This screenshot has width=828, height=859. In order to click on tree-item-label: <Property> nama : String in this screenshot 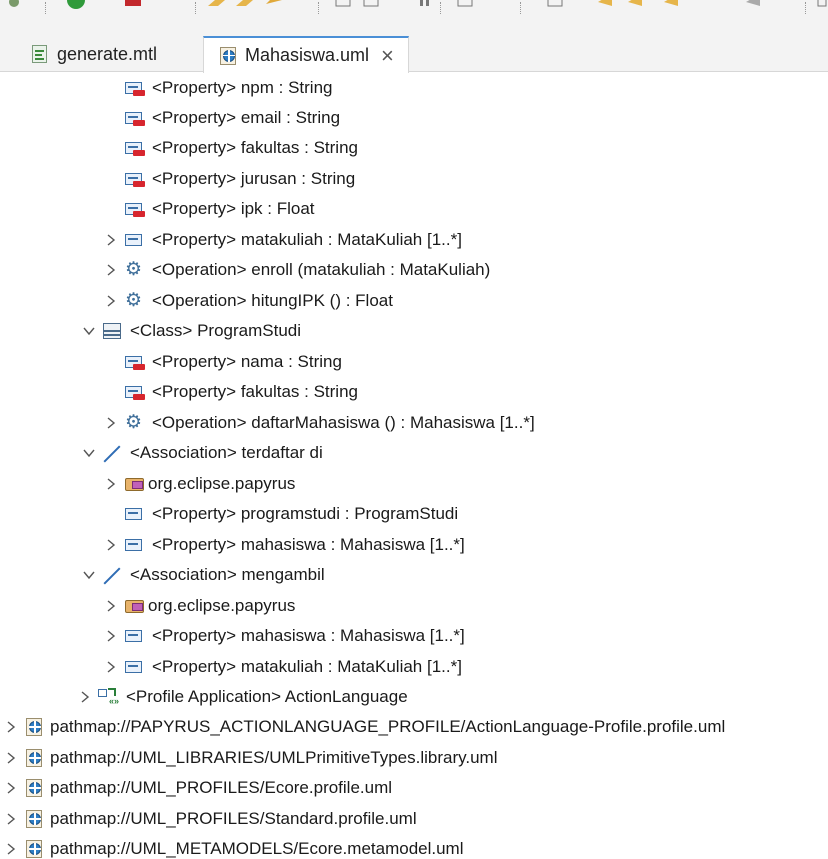, I will do `click(247, 361)`.